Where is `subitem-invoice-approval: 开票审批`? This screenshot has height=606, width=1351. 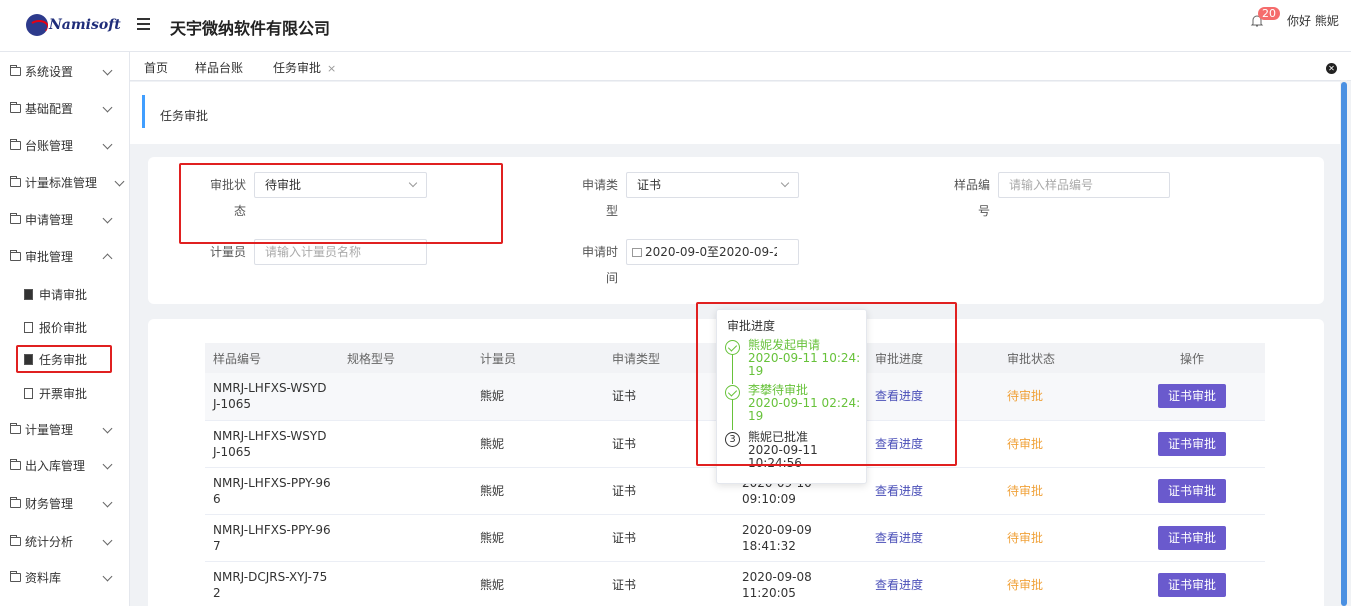 subitem-invoice-approval: 开票审批 is located at coordinates (66, 393).